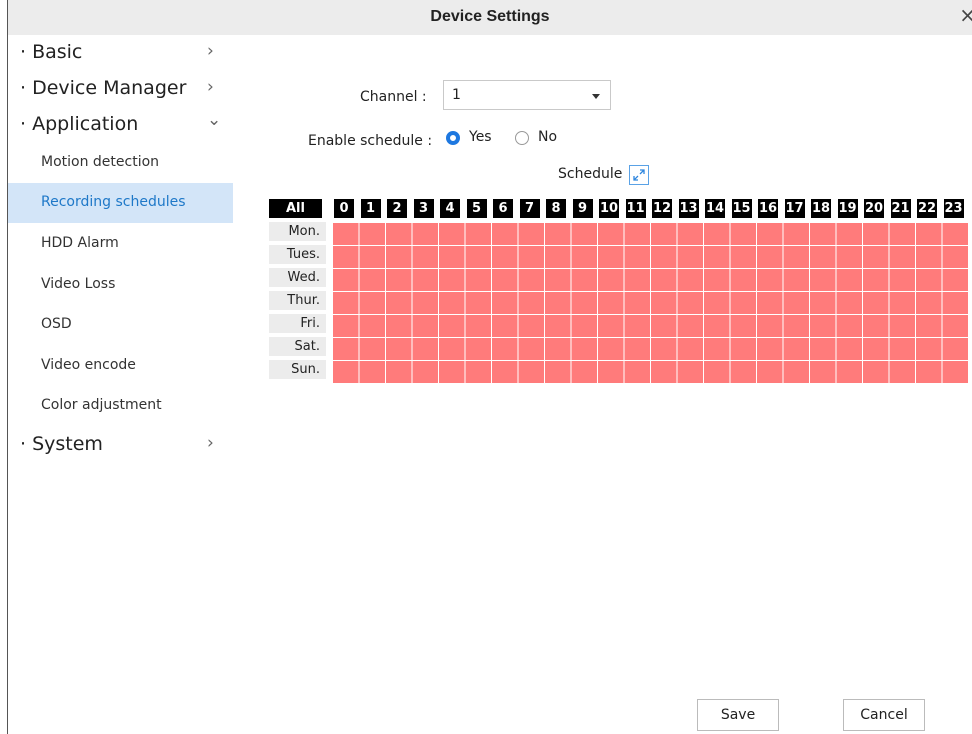 The height and width of the screenshot is (734, 972). Describe the element at coordinates (884, 715) in the screenshot. I see `cancel-button: Cancel` at that location.